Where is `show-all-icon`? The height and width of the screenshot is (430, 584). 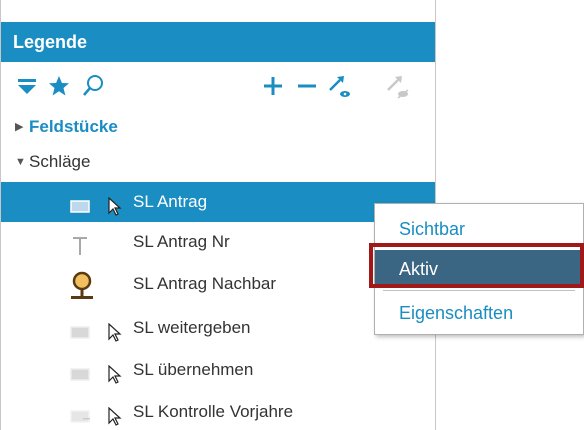 show-all-icon is located at coordinates (339, 86).